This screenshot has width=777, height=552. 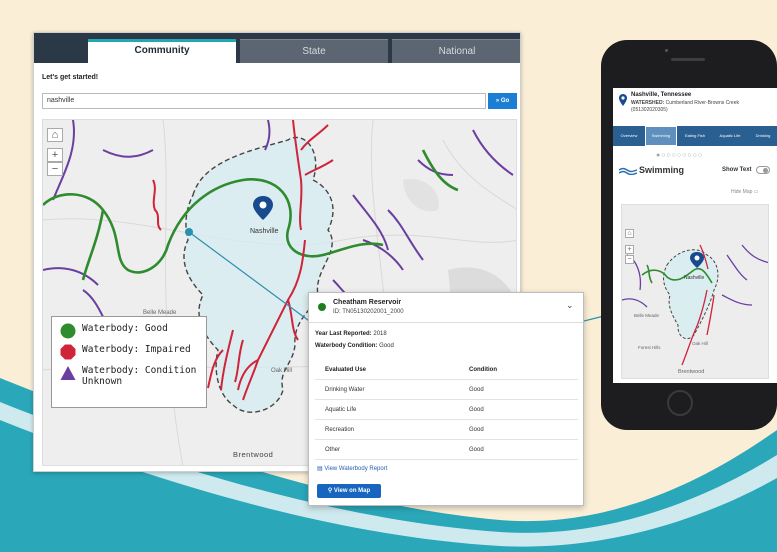 What do you see at coordinates (648, 103) in the screenshot?
I see `watershed-label: WATERSHED:` at bounding box center [648, 103].